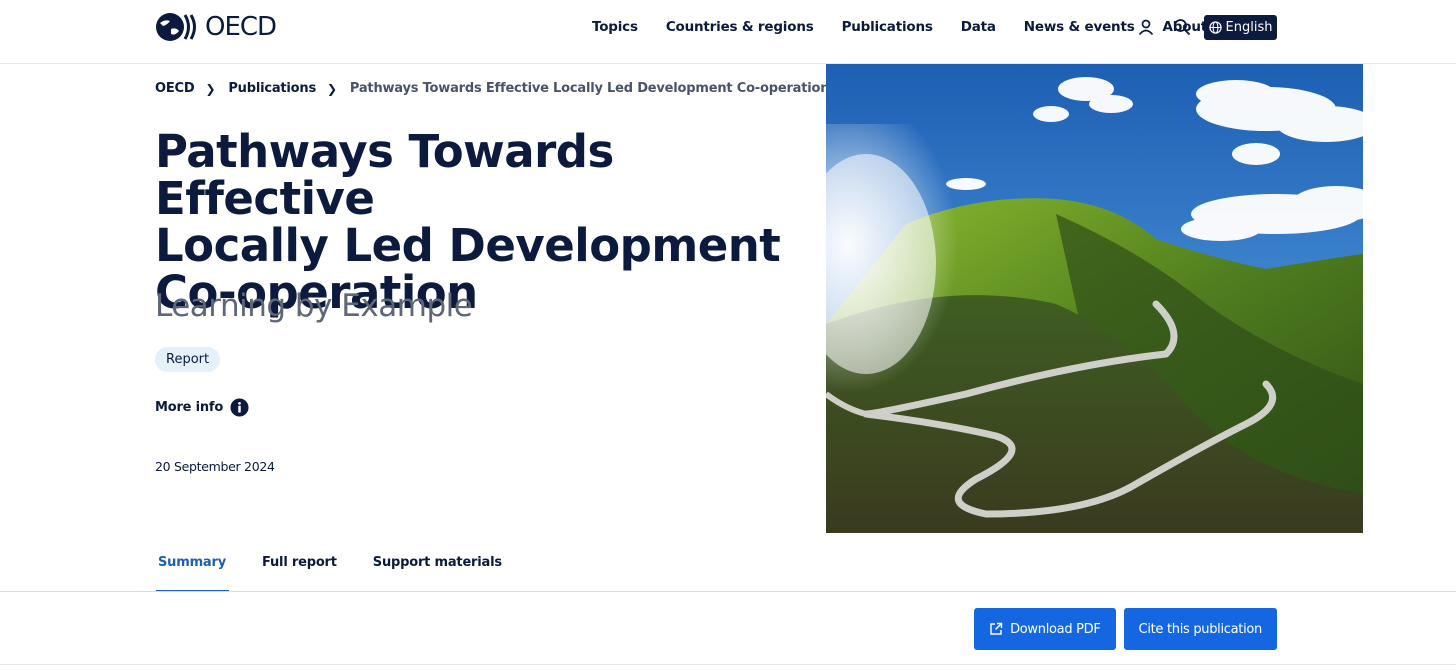  Describe the element at coordinates (728, 664) in the screenshot. I see `bottom-divider` at that location.